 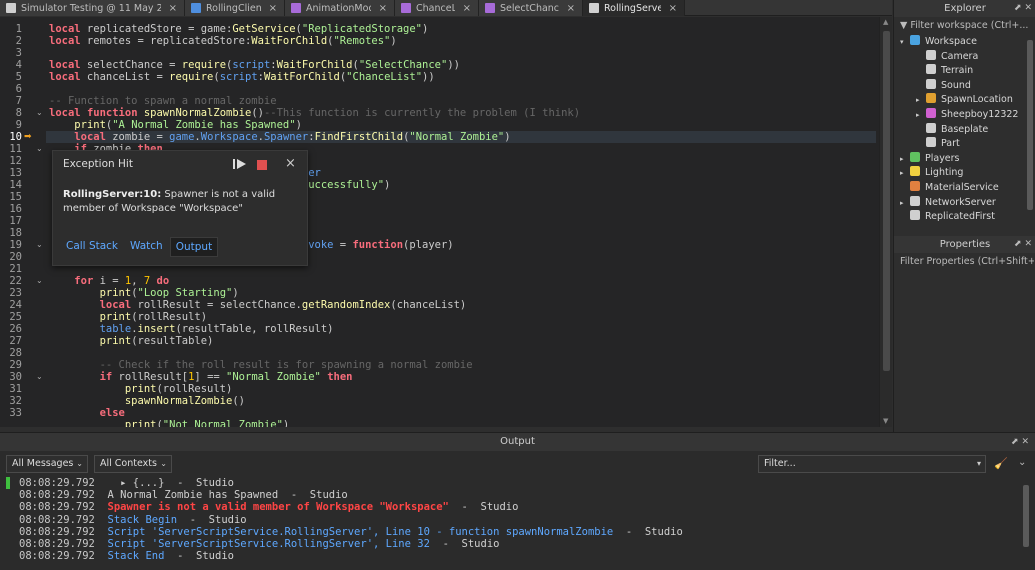 I want to click on tab-selectchance: SelectChance ×, so click(x=531, y=8).